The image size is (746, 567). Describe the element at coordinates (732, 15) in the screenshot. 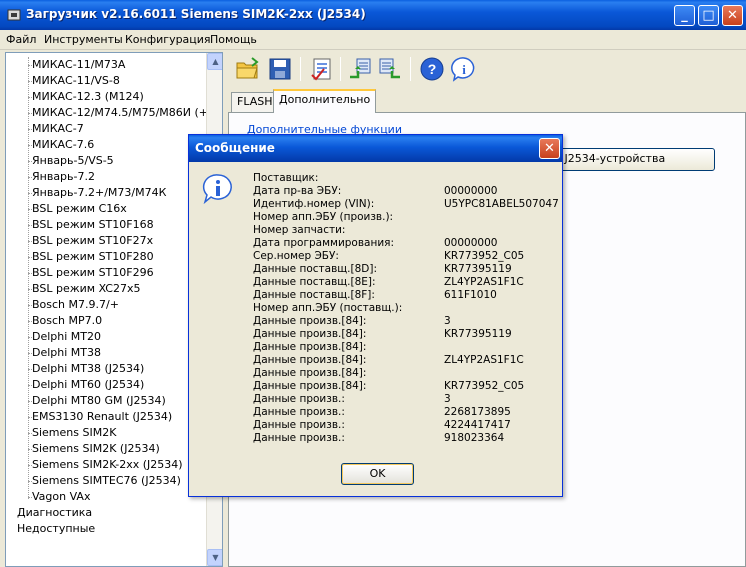

I see `close-button: ✕` at that location.